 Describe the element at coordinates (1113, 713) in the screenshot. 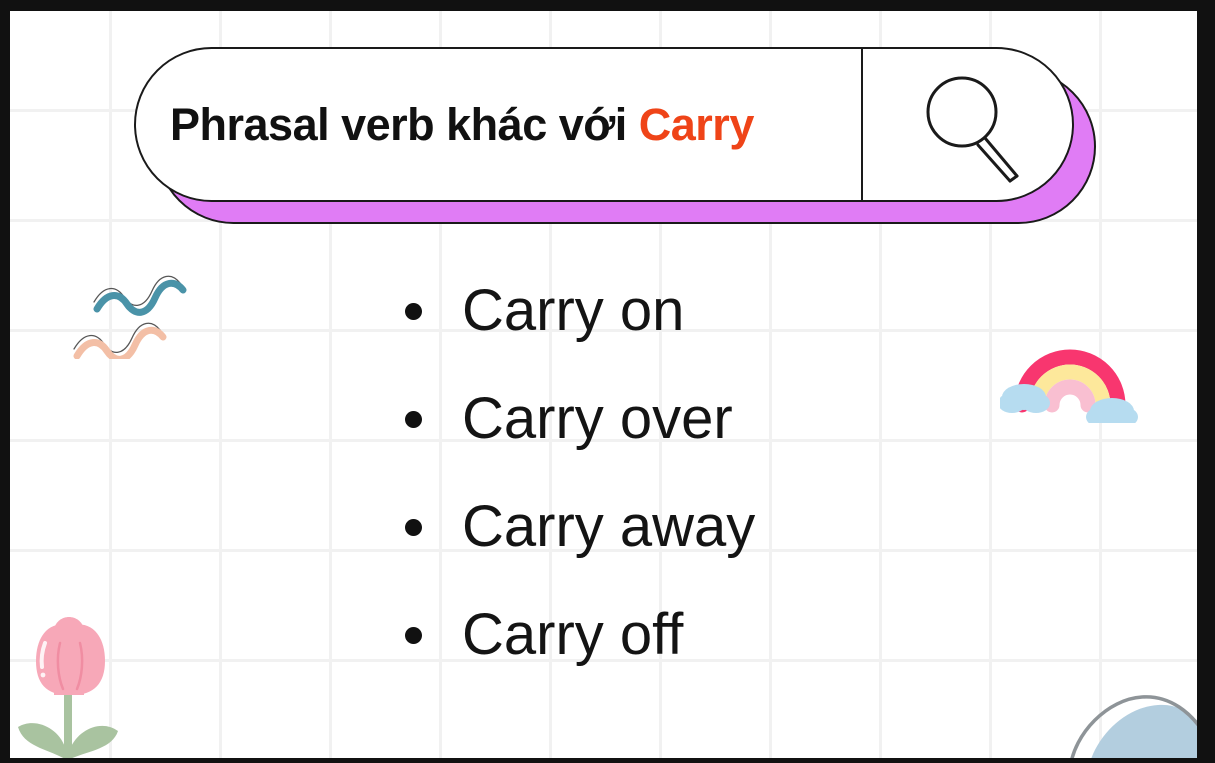

I see `blue-blob-doodle` at that location.